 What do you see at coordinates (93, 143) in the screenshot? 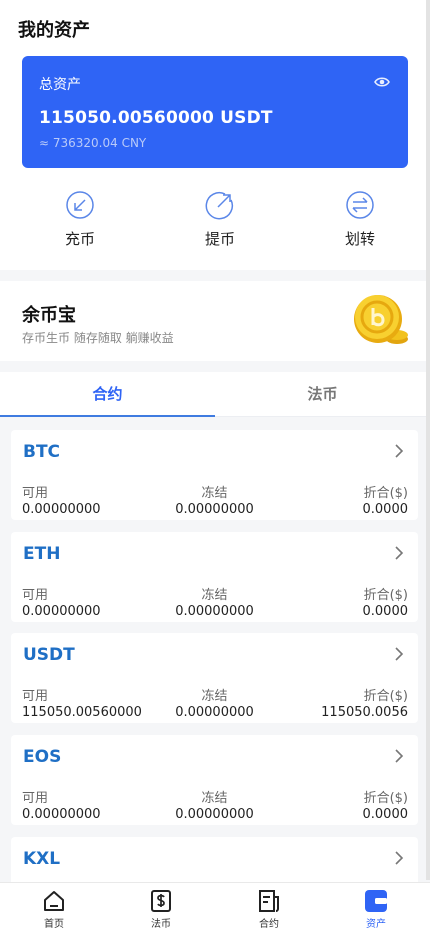
I see `total-assets-cny: ≈ 736320.04 CNY` at bounding box center [93, 143].